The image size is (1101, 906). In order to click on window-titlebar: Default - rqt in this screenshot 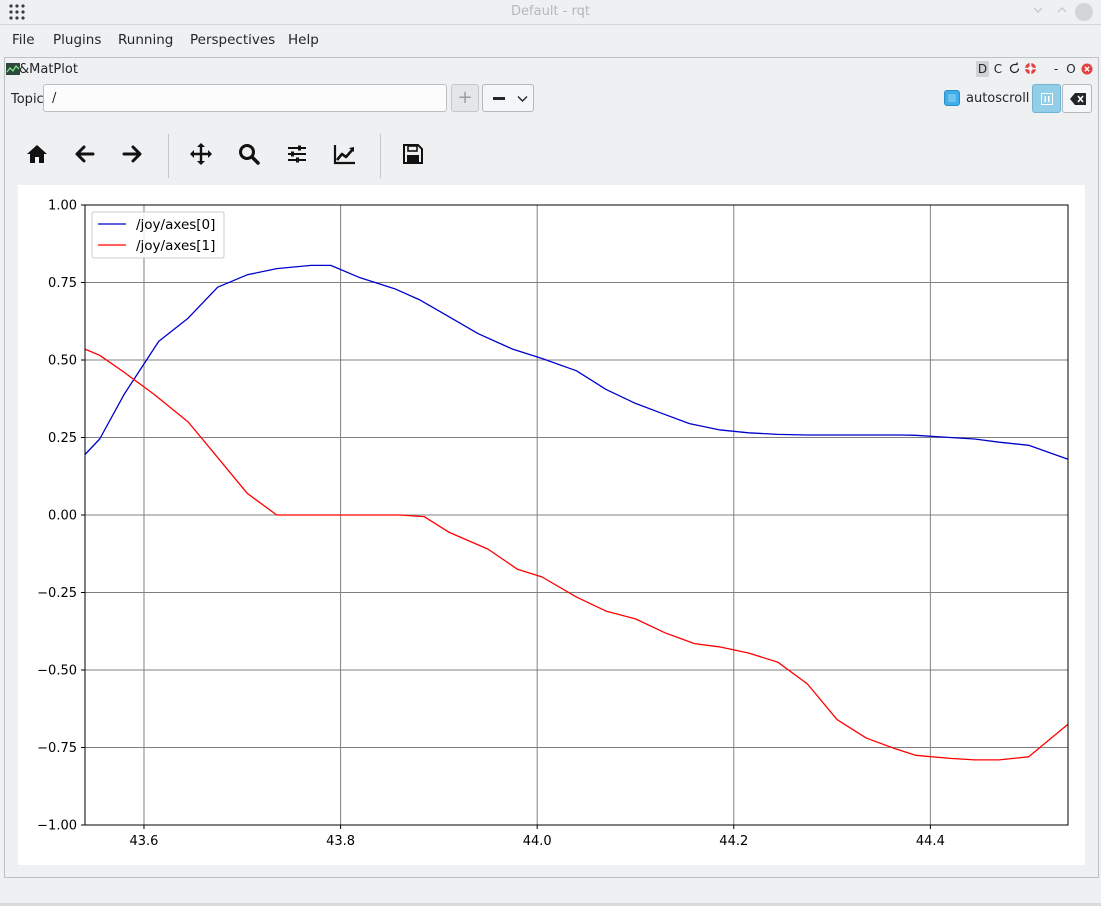, I will do `click(550, 12)`.